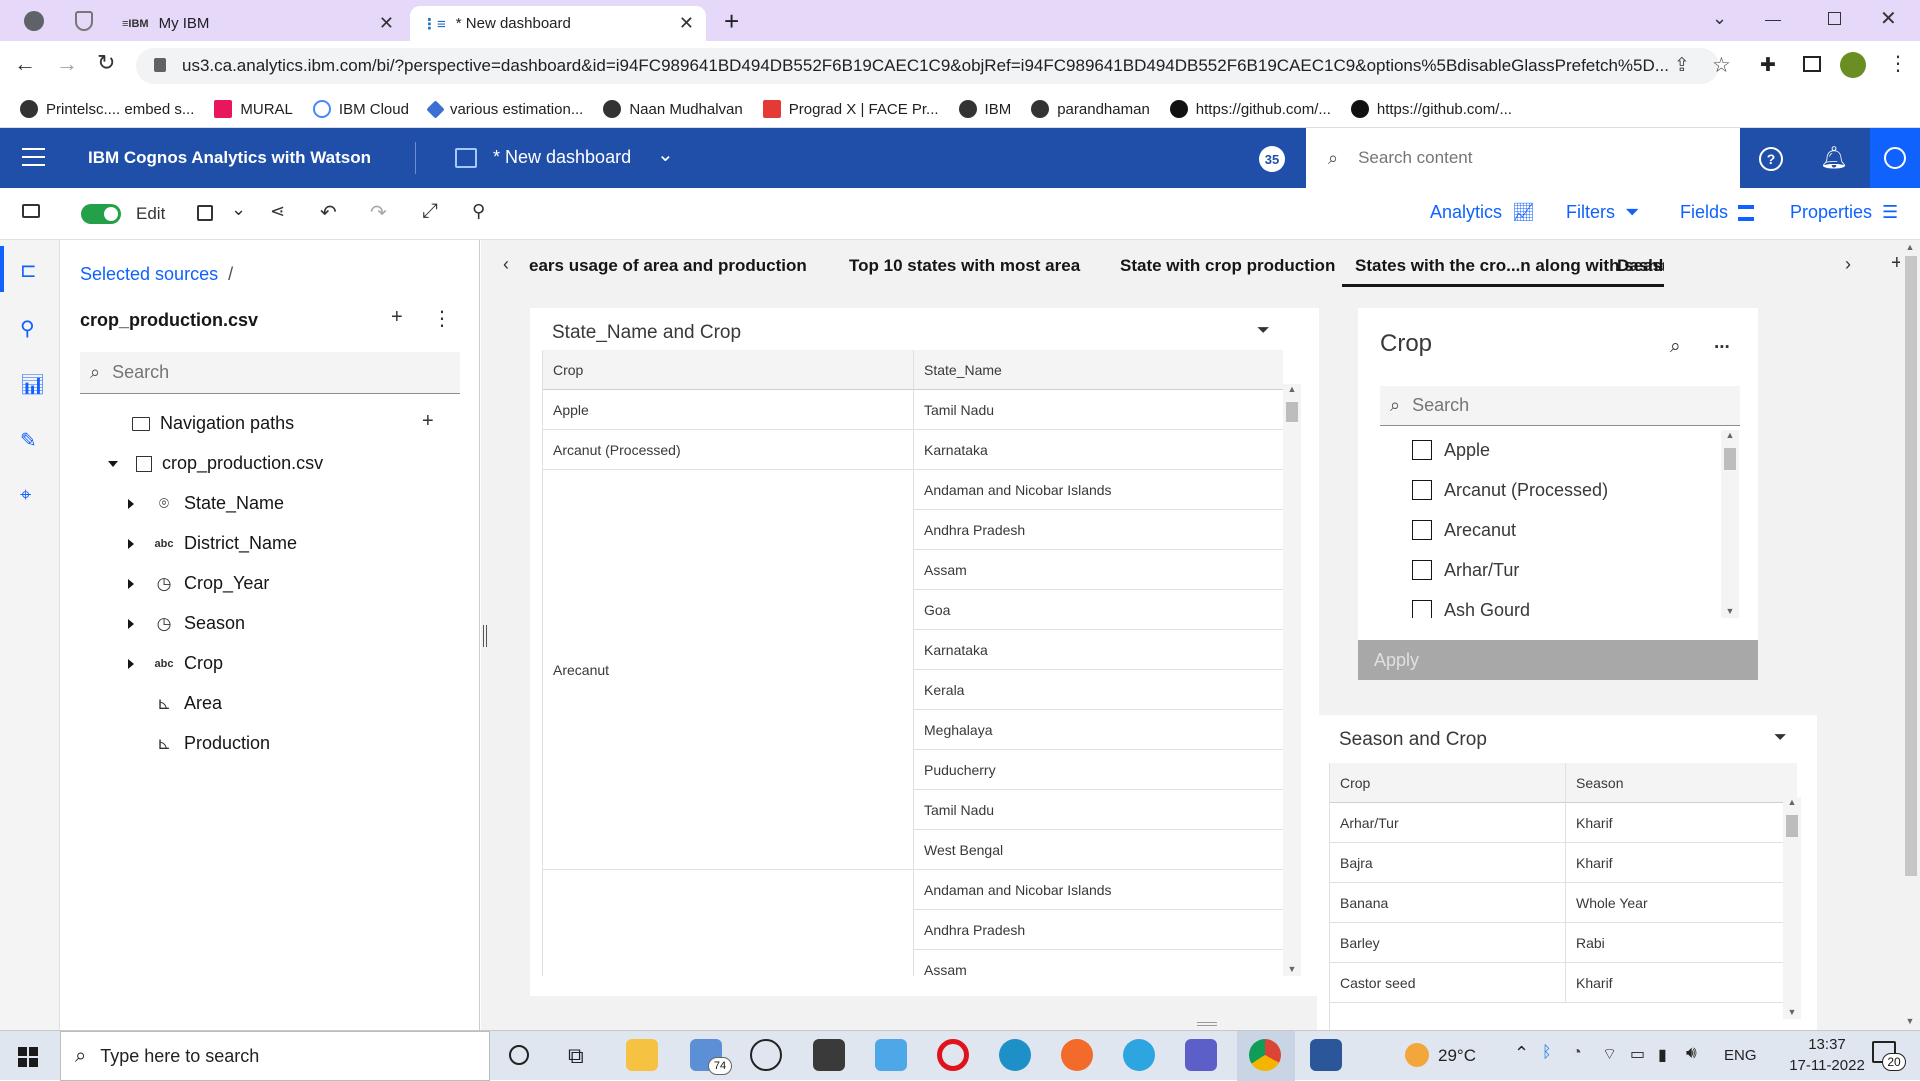  I want to click on source-search-field: ⌕, so click(270, 373).